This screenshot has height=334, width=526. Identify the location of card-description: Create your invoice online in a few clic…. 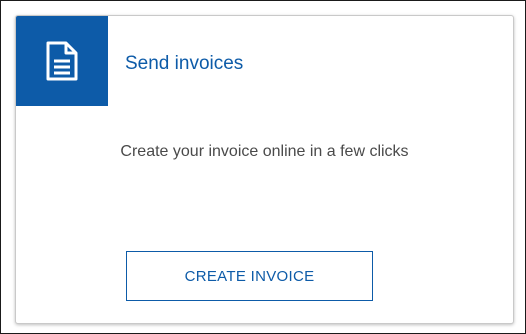
(264, 151).